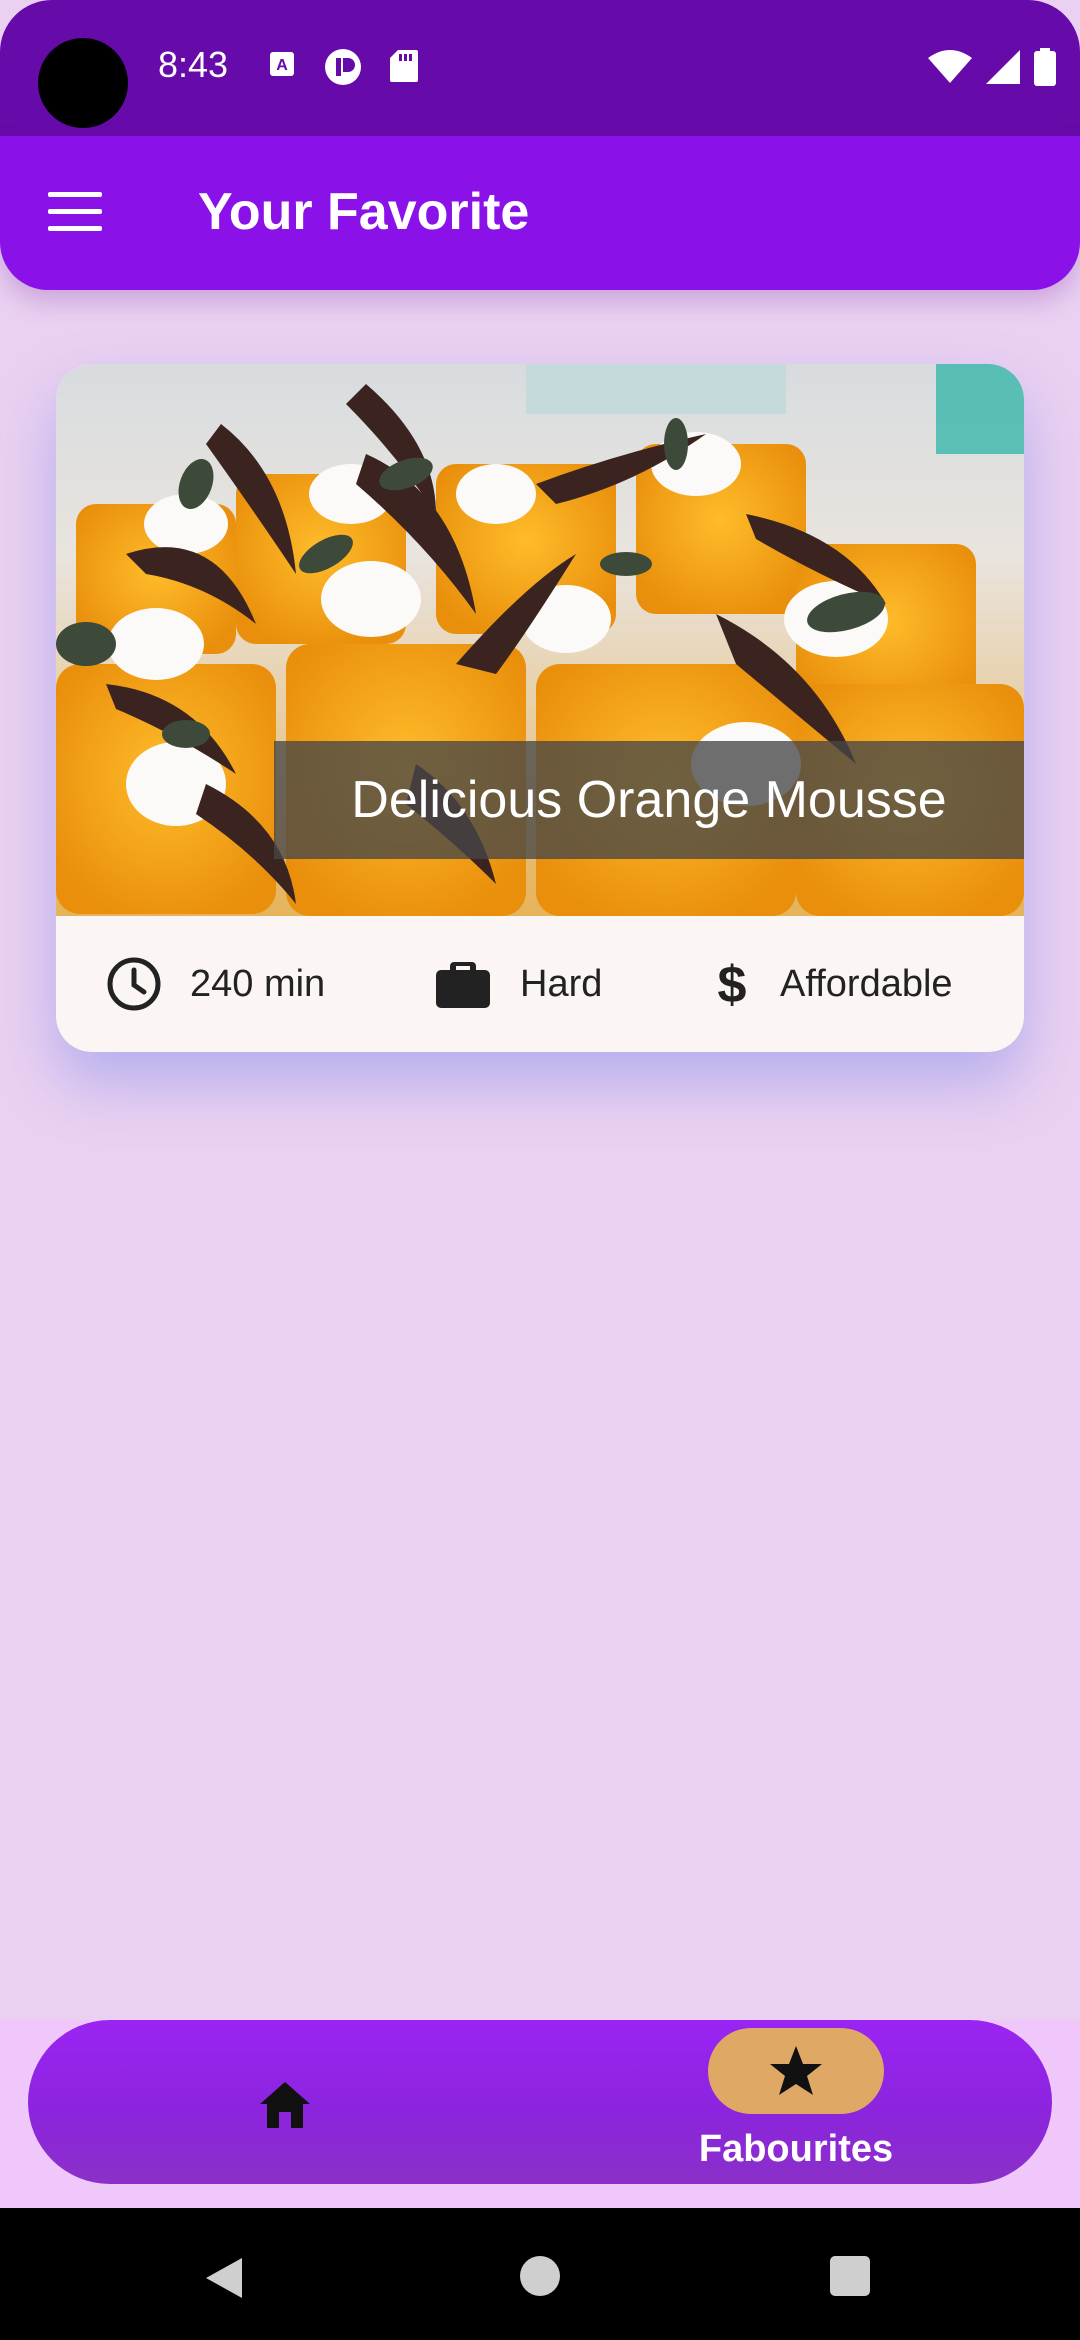  I want to click on star-icon, so click(796, 2070).